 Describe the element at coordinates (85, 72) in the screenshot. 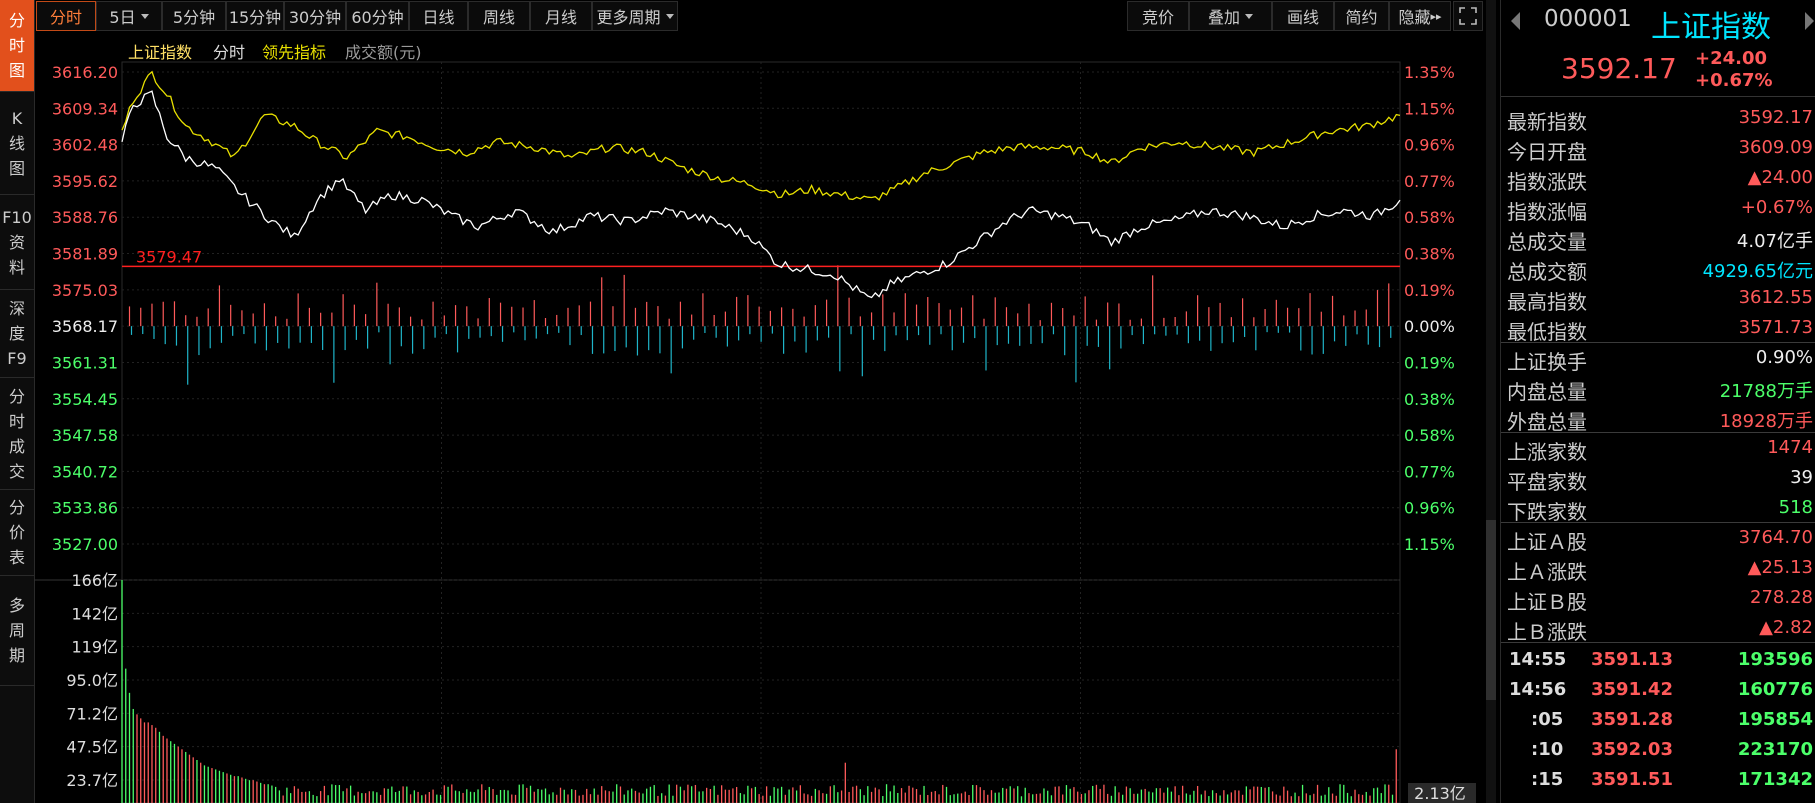

I see `price-tick-label: 3616.20` at that location.